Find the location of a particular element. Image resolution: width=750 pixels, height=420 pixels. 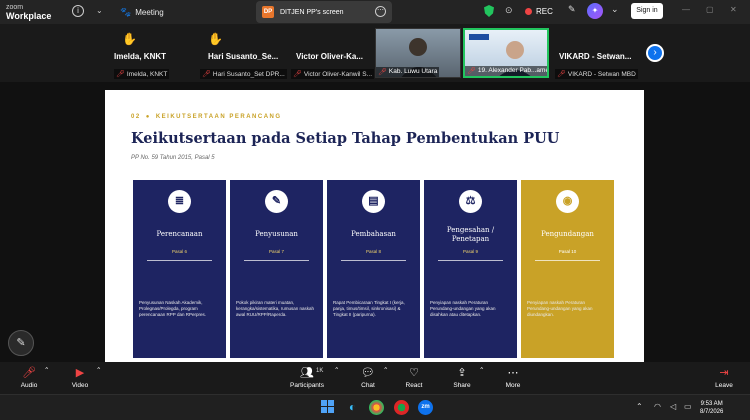

recording-indicator: REC is located at coordinates (539, 11).